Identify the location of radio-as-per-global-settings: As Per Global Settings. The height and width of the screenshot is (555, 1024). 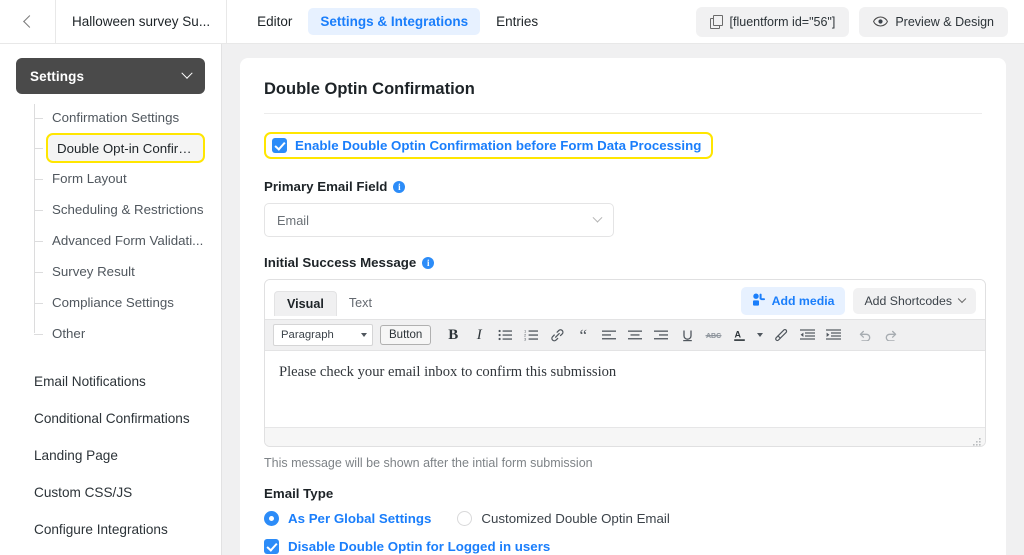
(347, 518).